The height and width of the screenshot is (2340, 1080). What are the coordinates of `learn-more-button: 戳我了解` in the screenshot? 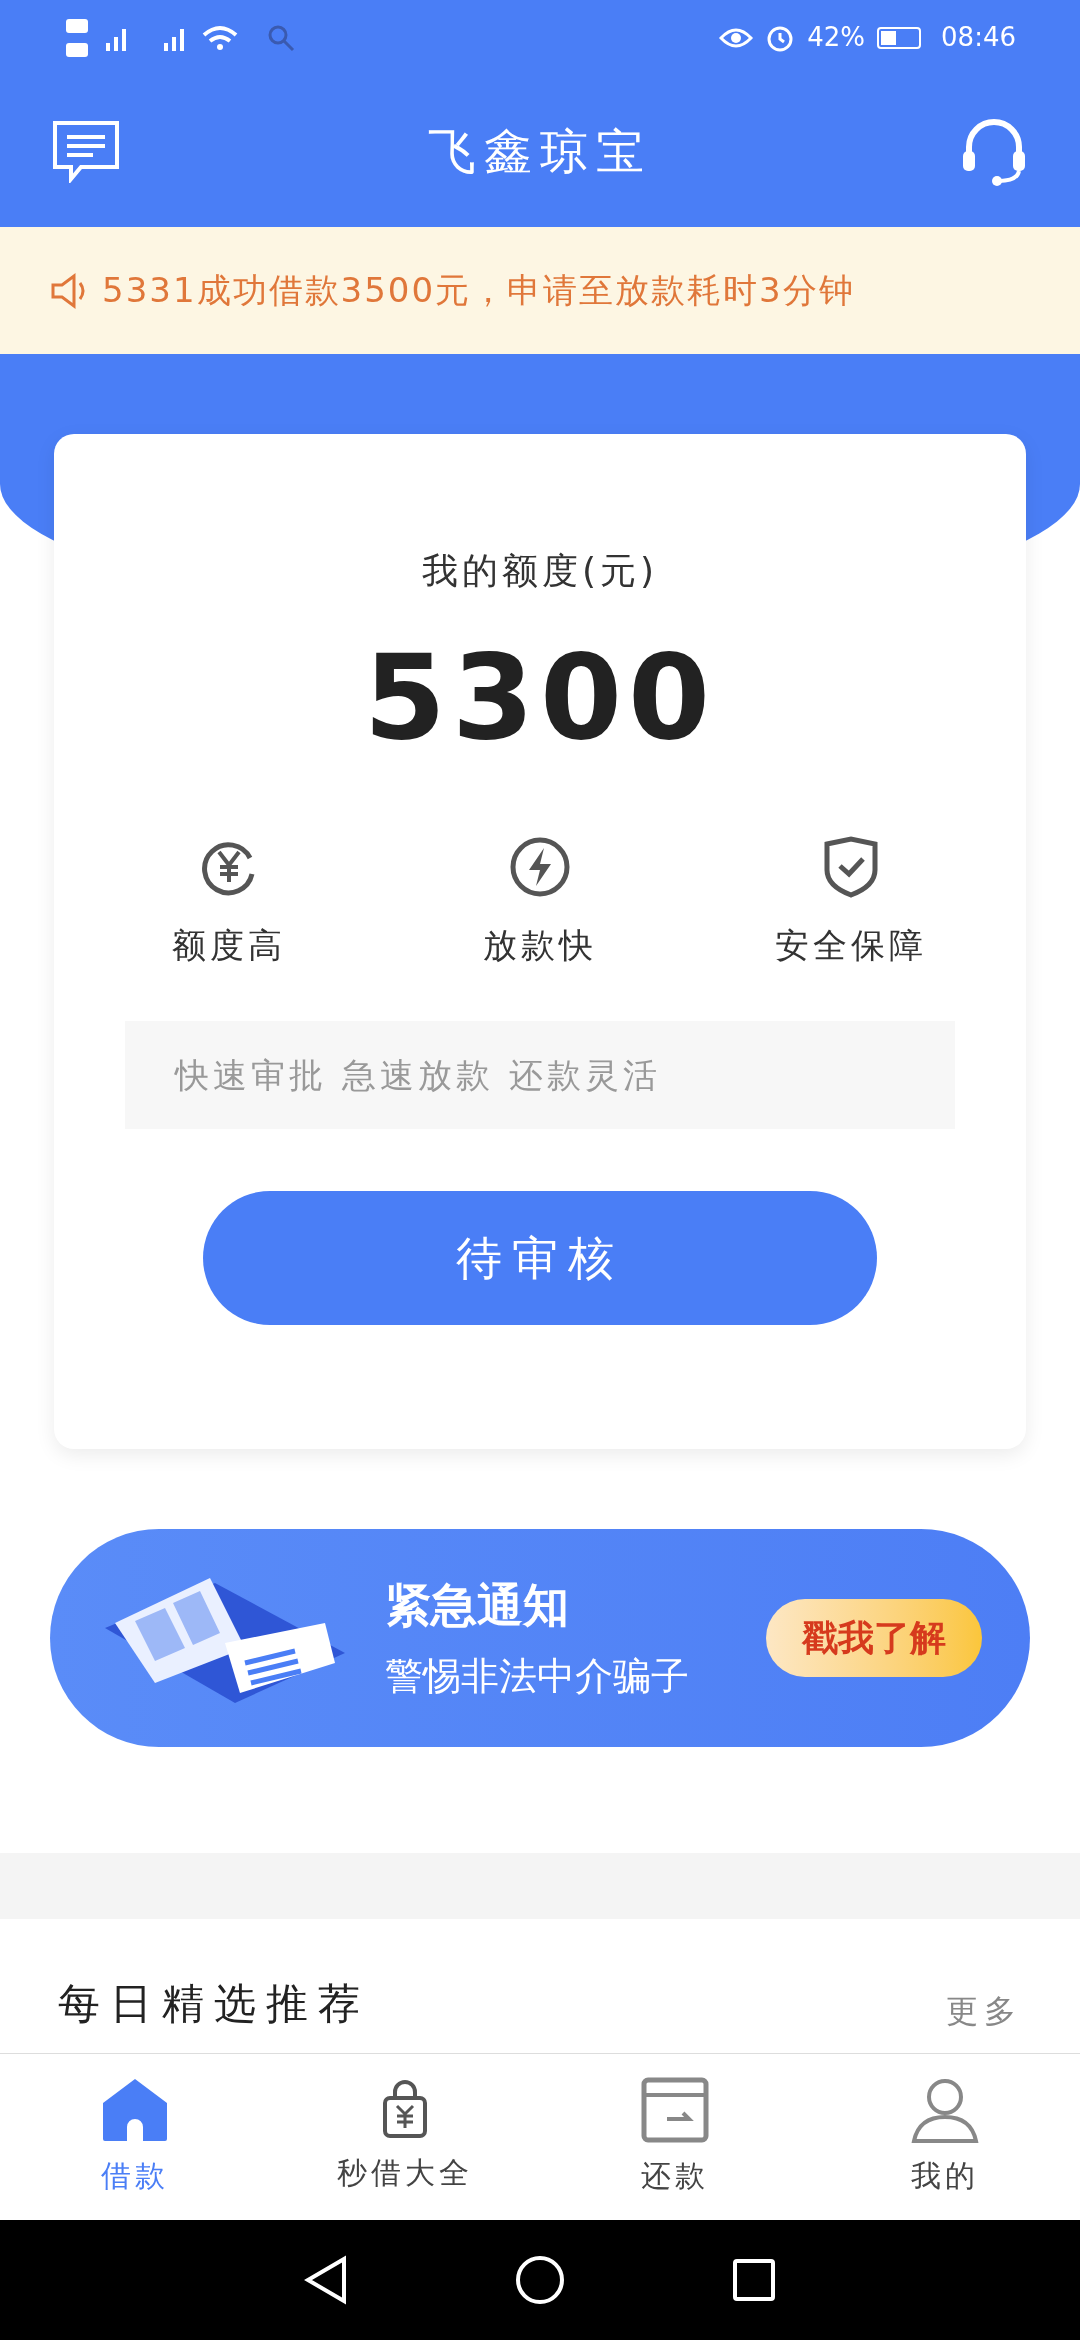 It's located at (874, 1638).